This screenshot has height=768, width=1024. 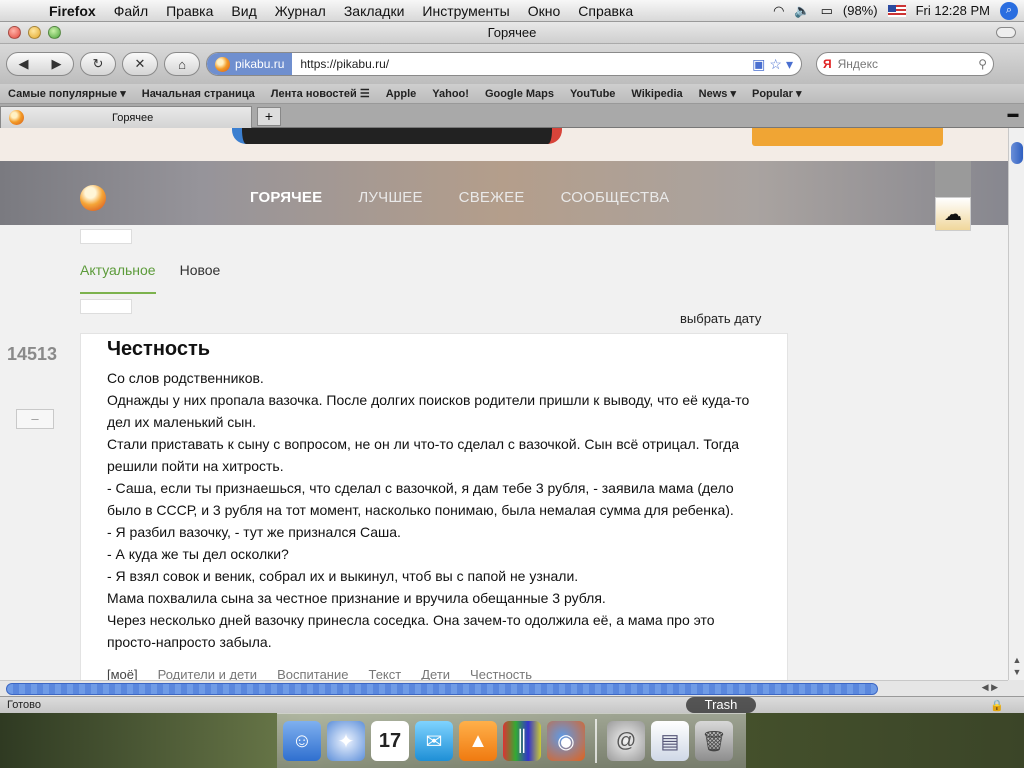 What do you see at coordinates (374, 11) in the screenshot?
I see `menu-bookmarks: Закладки` at bounding box center [374, 11].